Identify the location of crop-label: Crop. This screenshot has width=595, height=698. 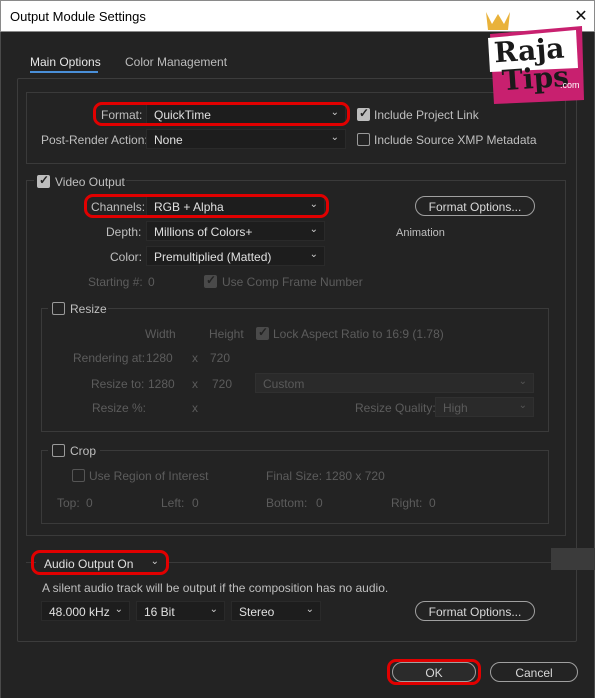
(83, 451).